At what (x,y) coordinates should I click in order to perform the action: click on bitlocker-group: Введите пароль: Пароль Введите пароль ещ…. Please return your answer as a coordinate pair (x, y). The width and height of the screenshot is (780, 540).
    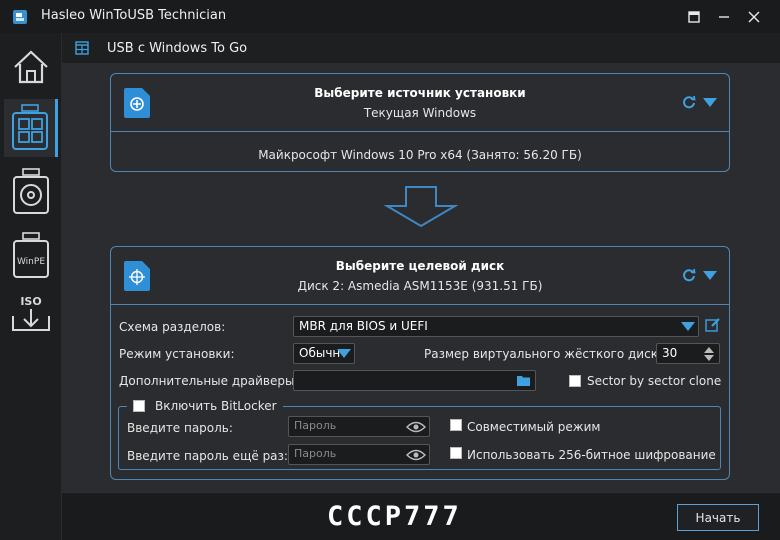
    Looking at the image, I should click on (419, 438).